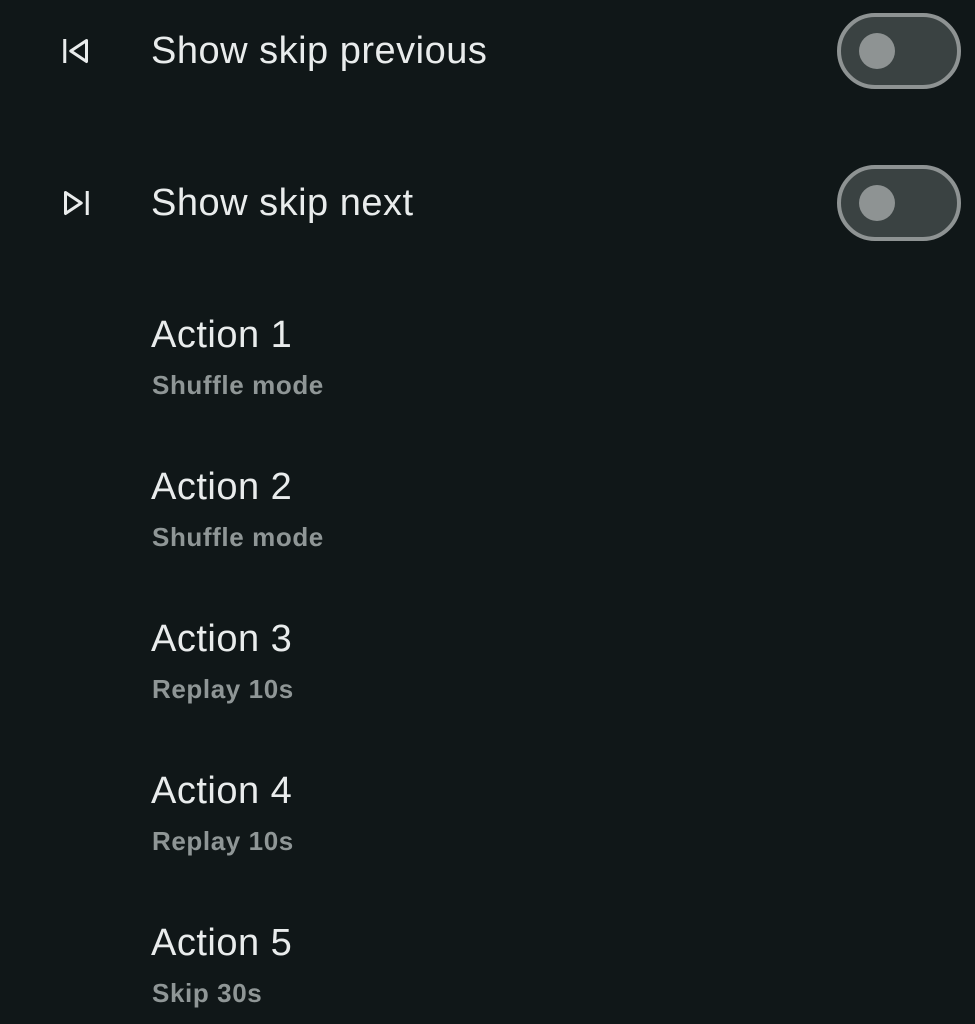  Describe the element at coordinates (282, 203) in the screenshot. I see `skip-next-label: Show skip next` at that location.